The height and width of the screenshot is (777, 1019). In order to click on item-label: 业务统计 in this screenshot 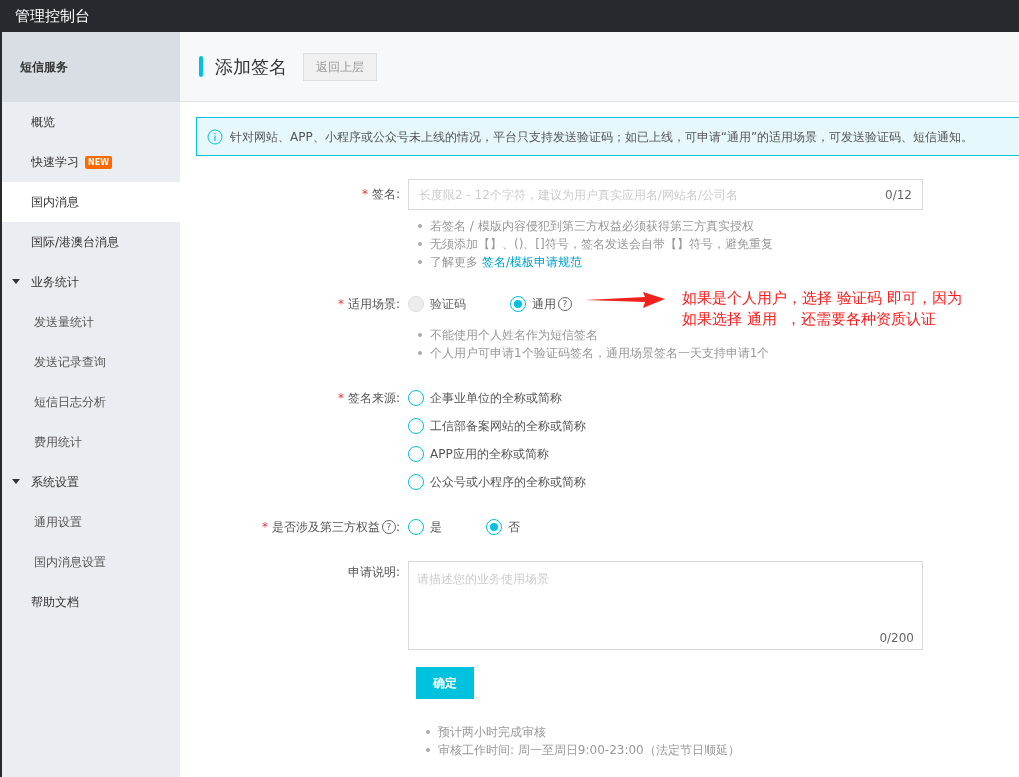, I will do `click(55, 282)`.